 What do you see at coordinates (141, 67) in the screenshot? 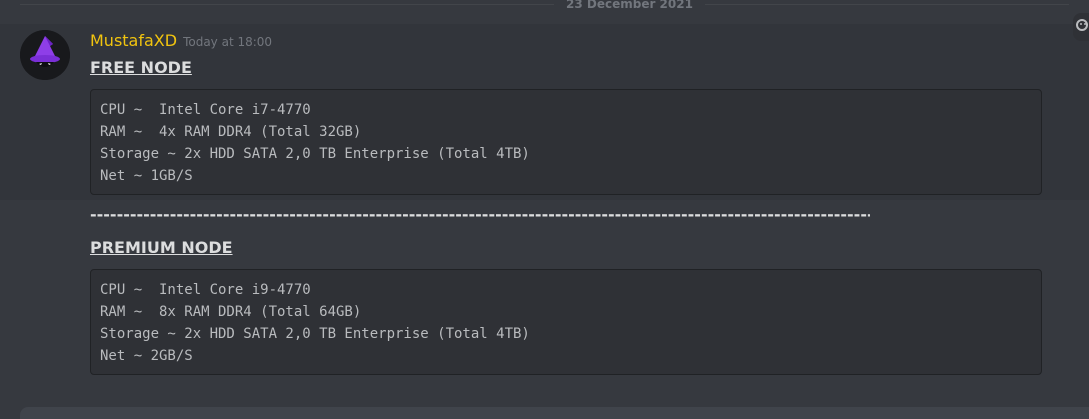
I see `free-node-heading: FREE NODE` at bounding box center [141, 67].